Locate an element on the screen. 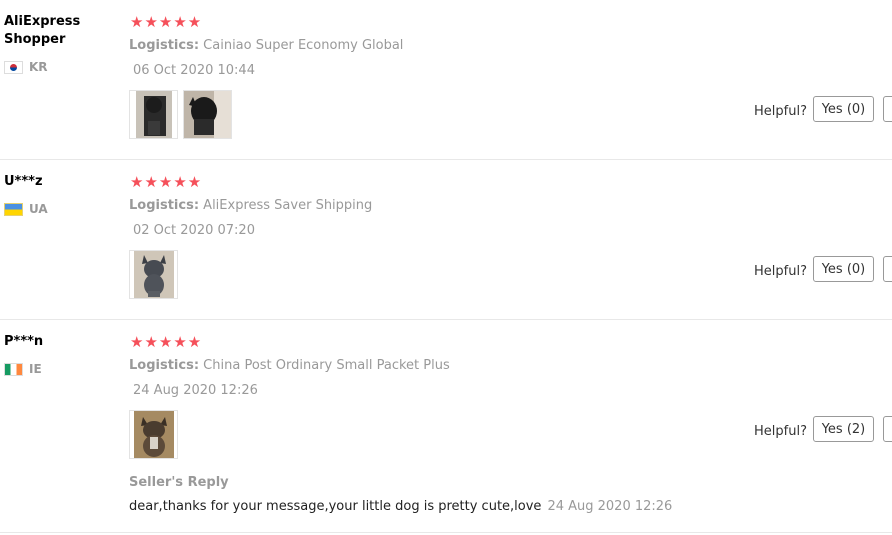 This screenshot has width=892, height=535. seller-reply-title: Seller's Reply is located at coordinates (179, 482).